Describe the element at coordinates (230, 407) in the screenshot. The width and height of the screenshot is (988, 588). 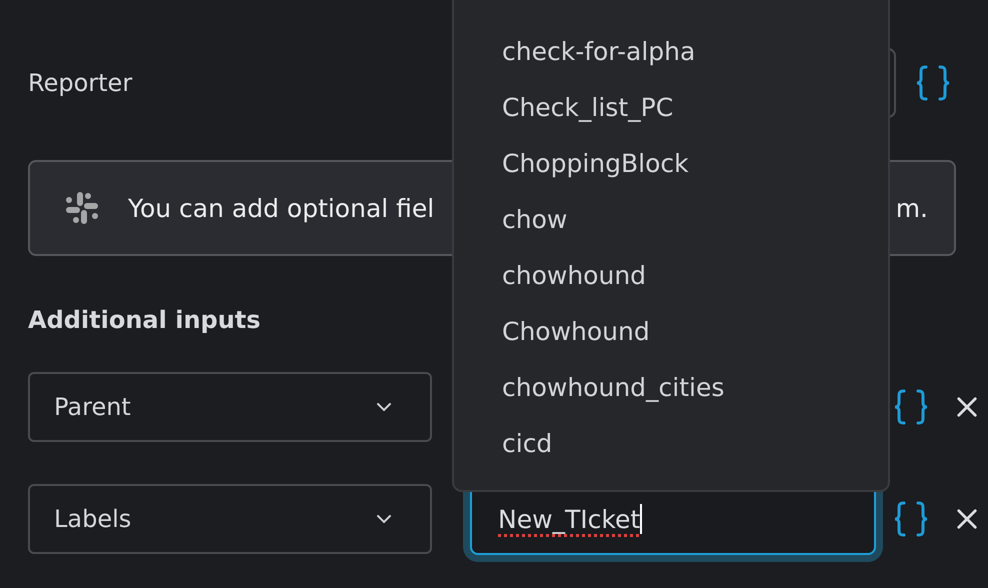
I see `field-select: Parent` at that location.